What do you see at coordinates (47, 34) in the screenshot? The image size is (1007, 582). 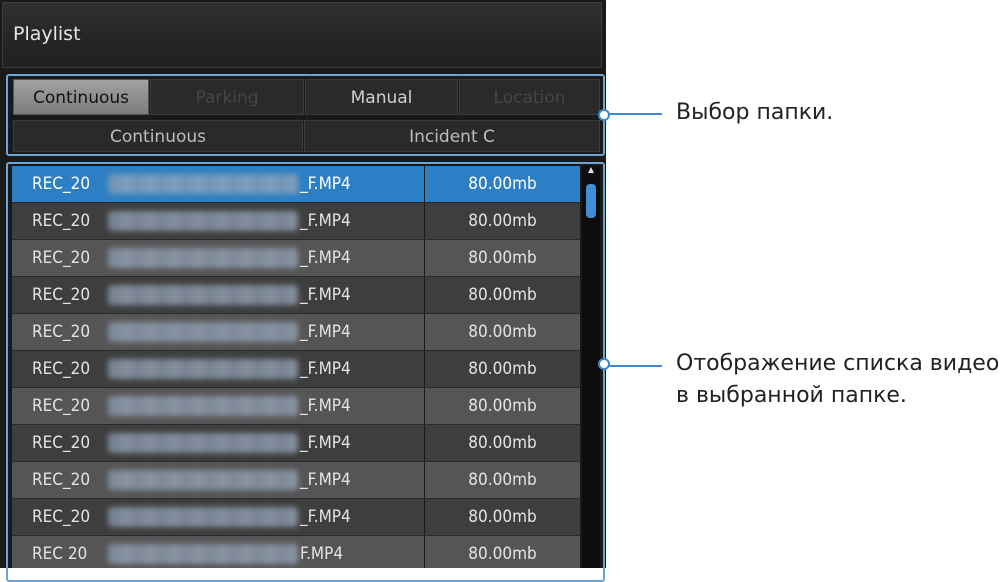 I see `window-title: Playlist` at bounding box center [47, 34].